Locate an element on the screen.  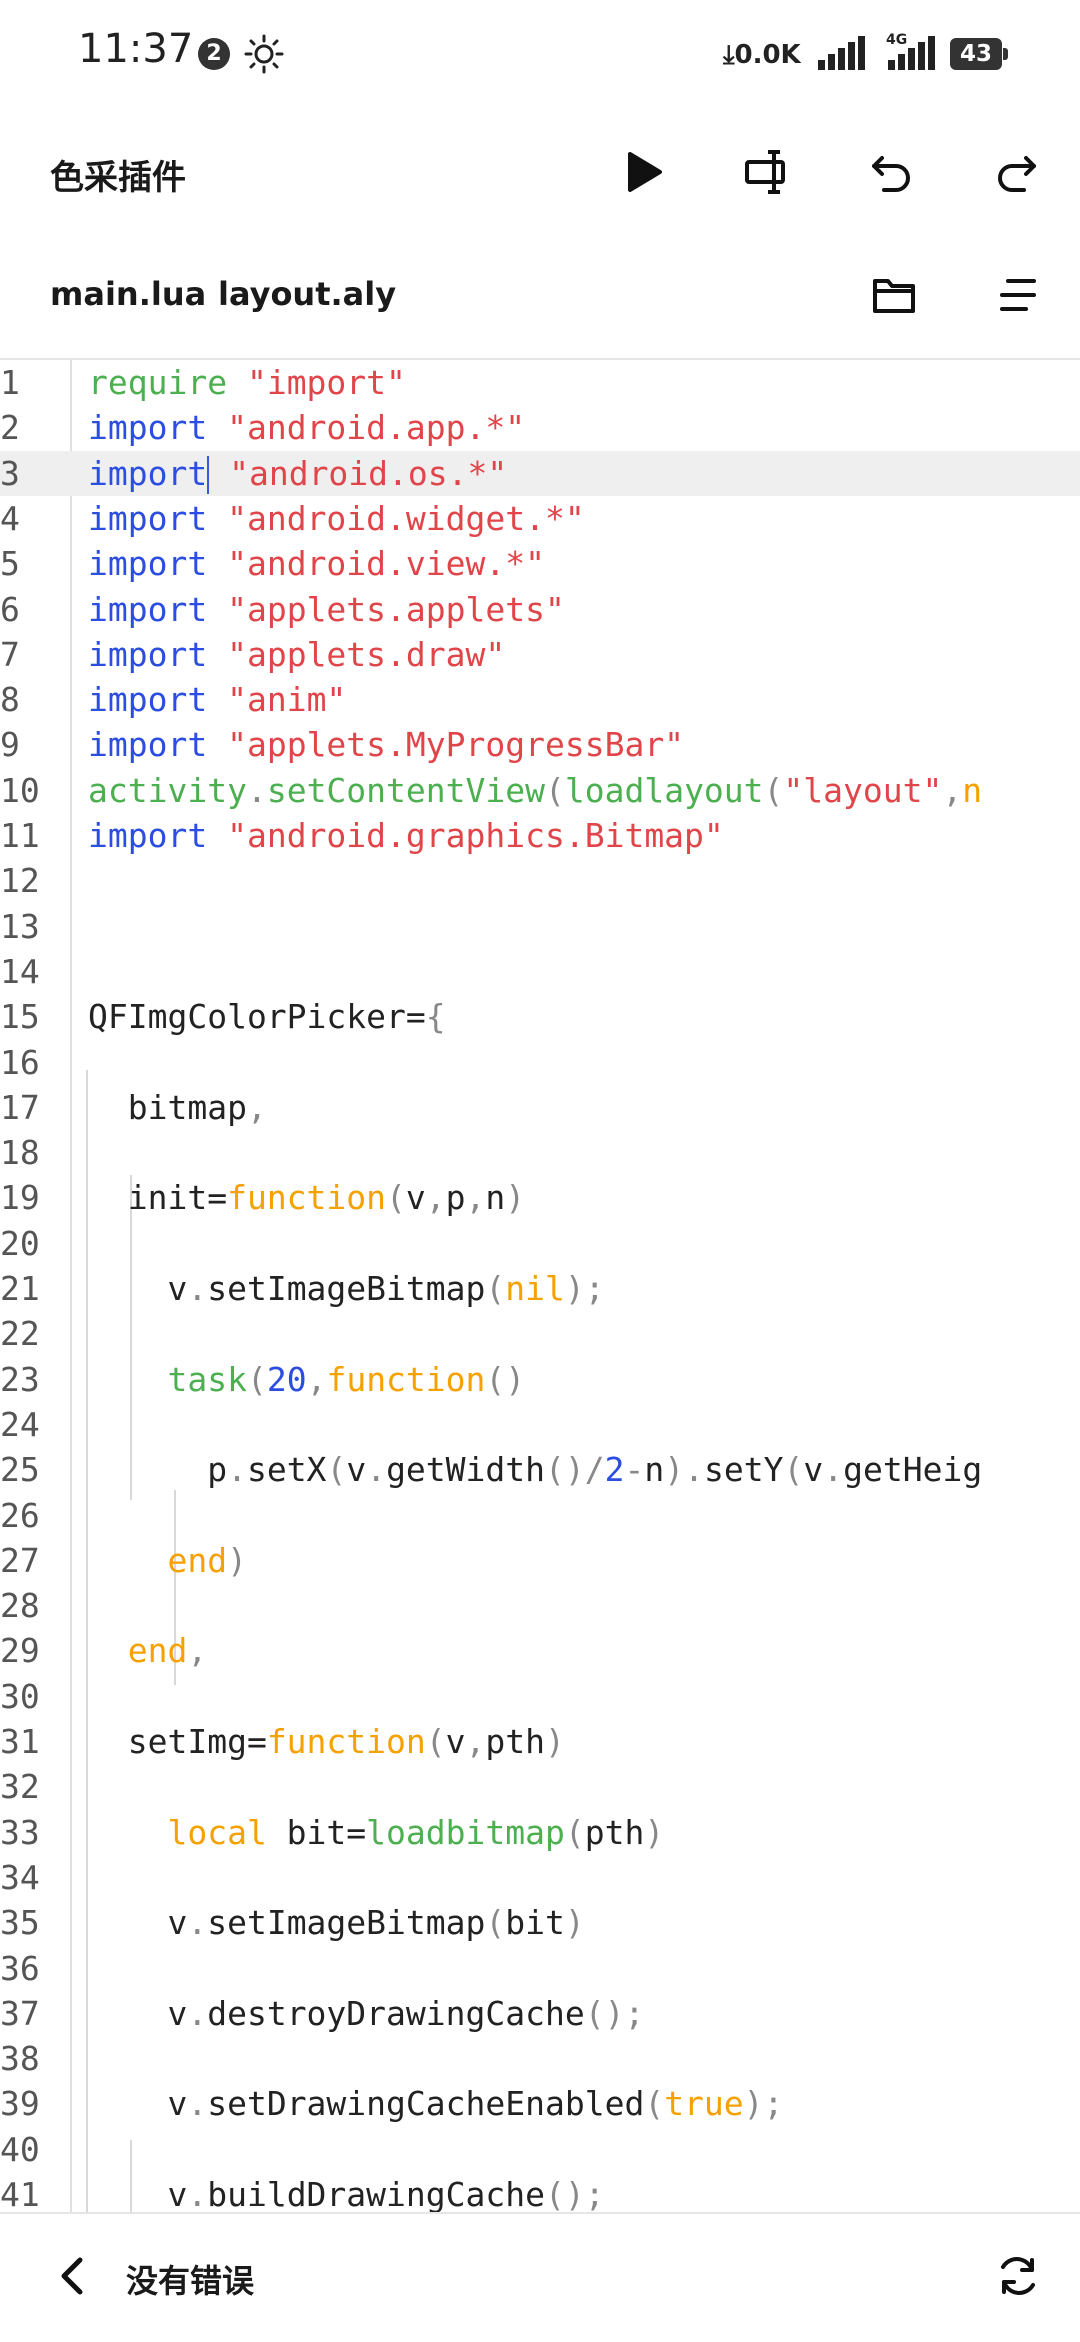
code-line: 17 bitmap, is located at coordinates (540, 1107).